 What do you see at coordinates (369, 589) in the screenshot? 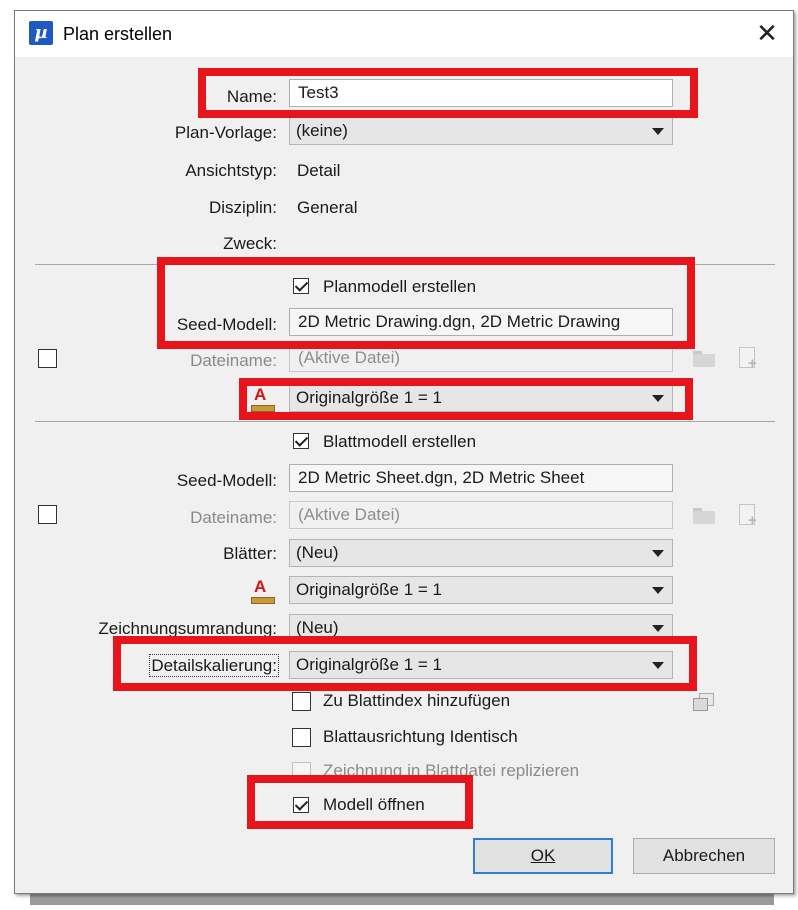
I see `sheet-scale-value: Originalgröße 1 = 1` at bounding box center [369, 589].